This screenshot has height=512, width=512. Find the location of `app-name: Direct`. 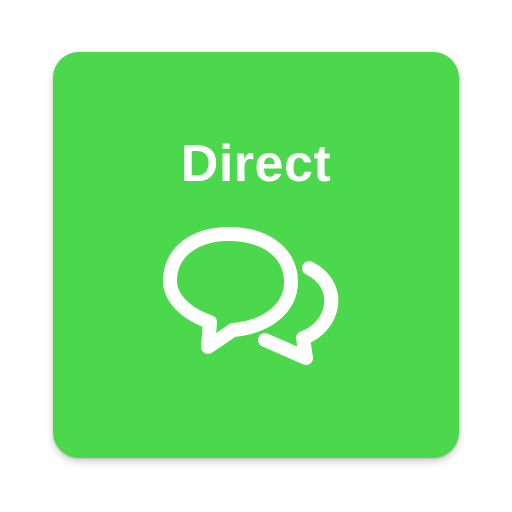

app-name: Direct is located at coordinates (256, 164).